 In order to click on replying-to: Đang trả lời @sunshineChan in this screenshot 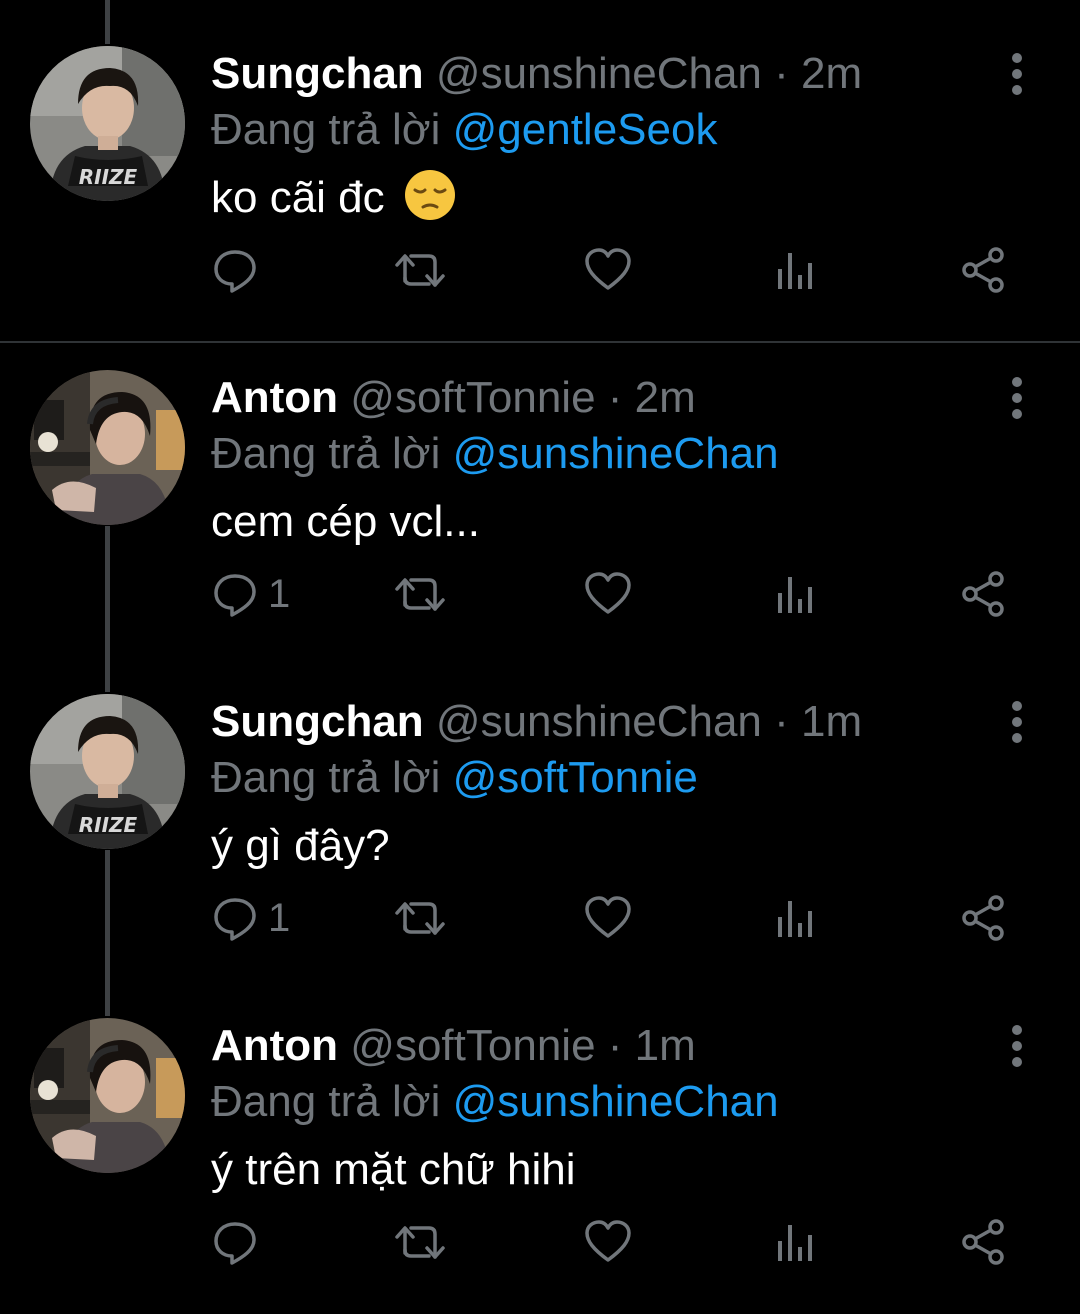, I will do `click(495, 1102)`.